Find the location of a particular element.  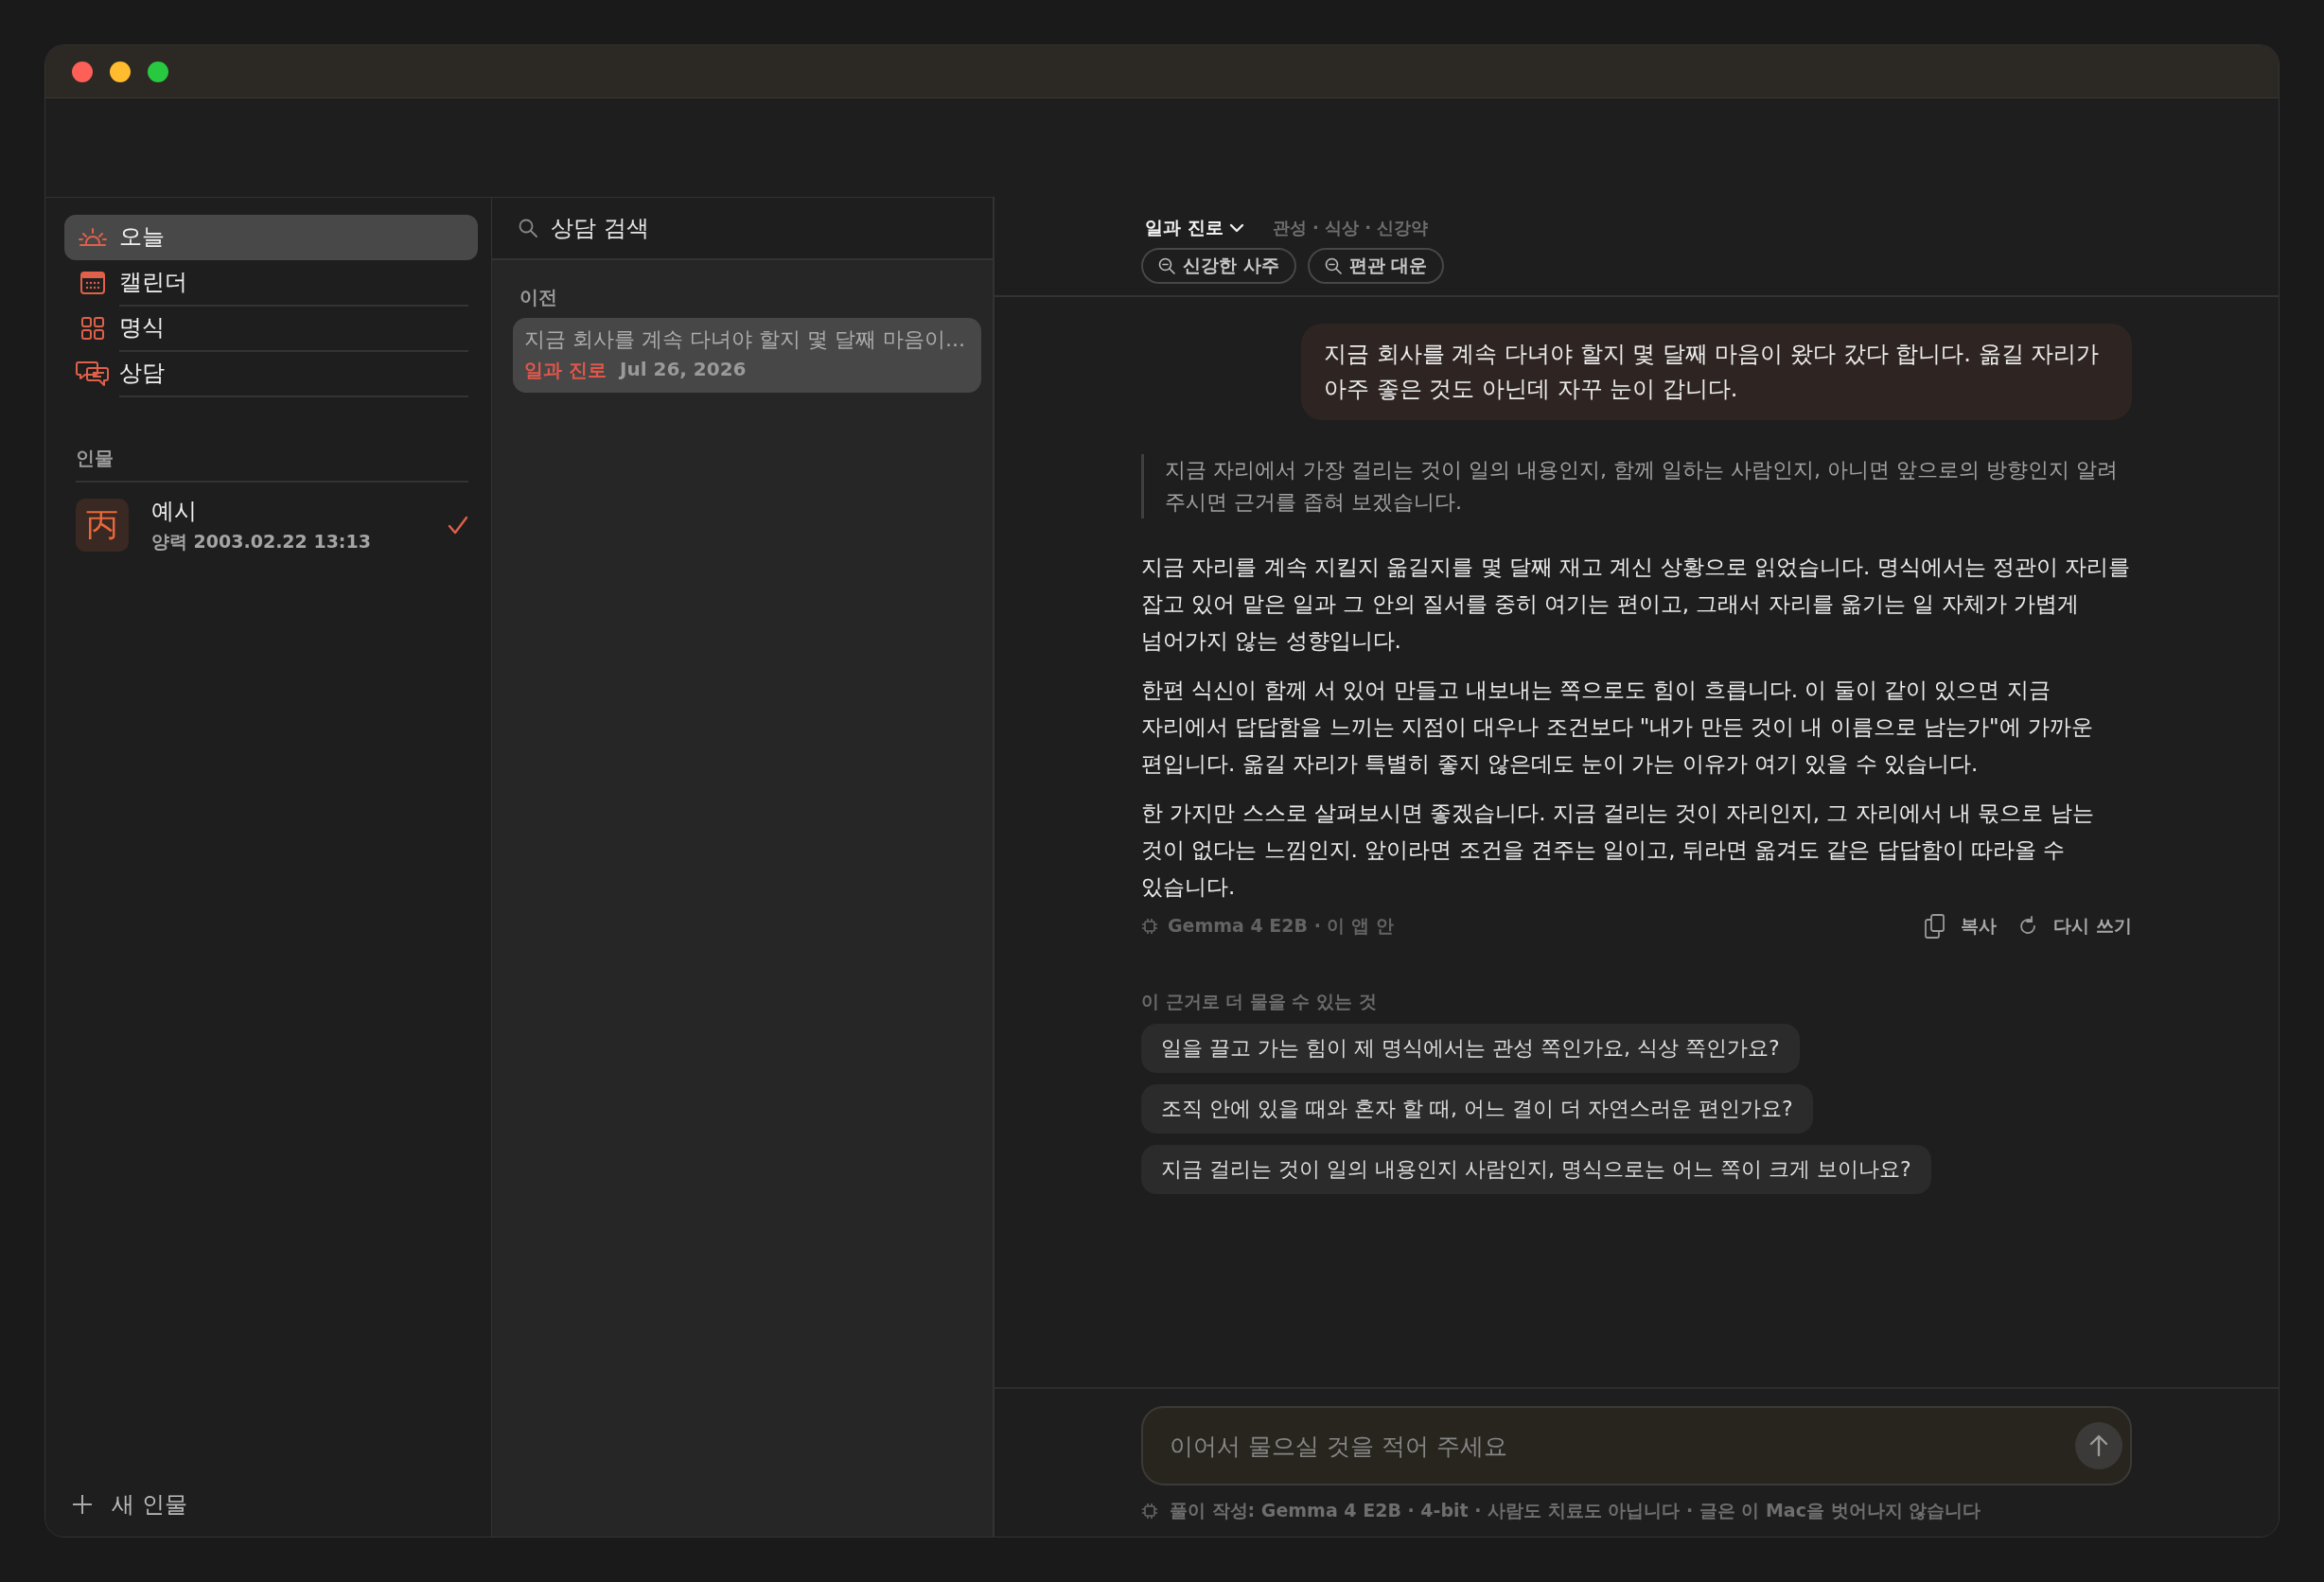

sidebar-item: 오늘 is located at coordinates (271, 237).